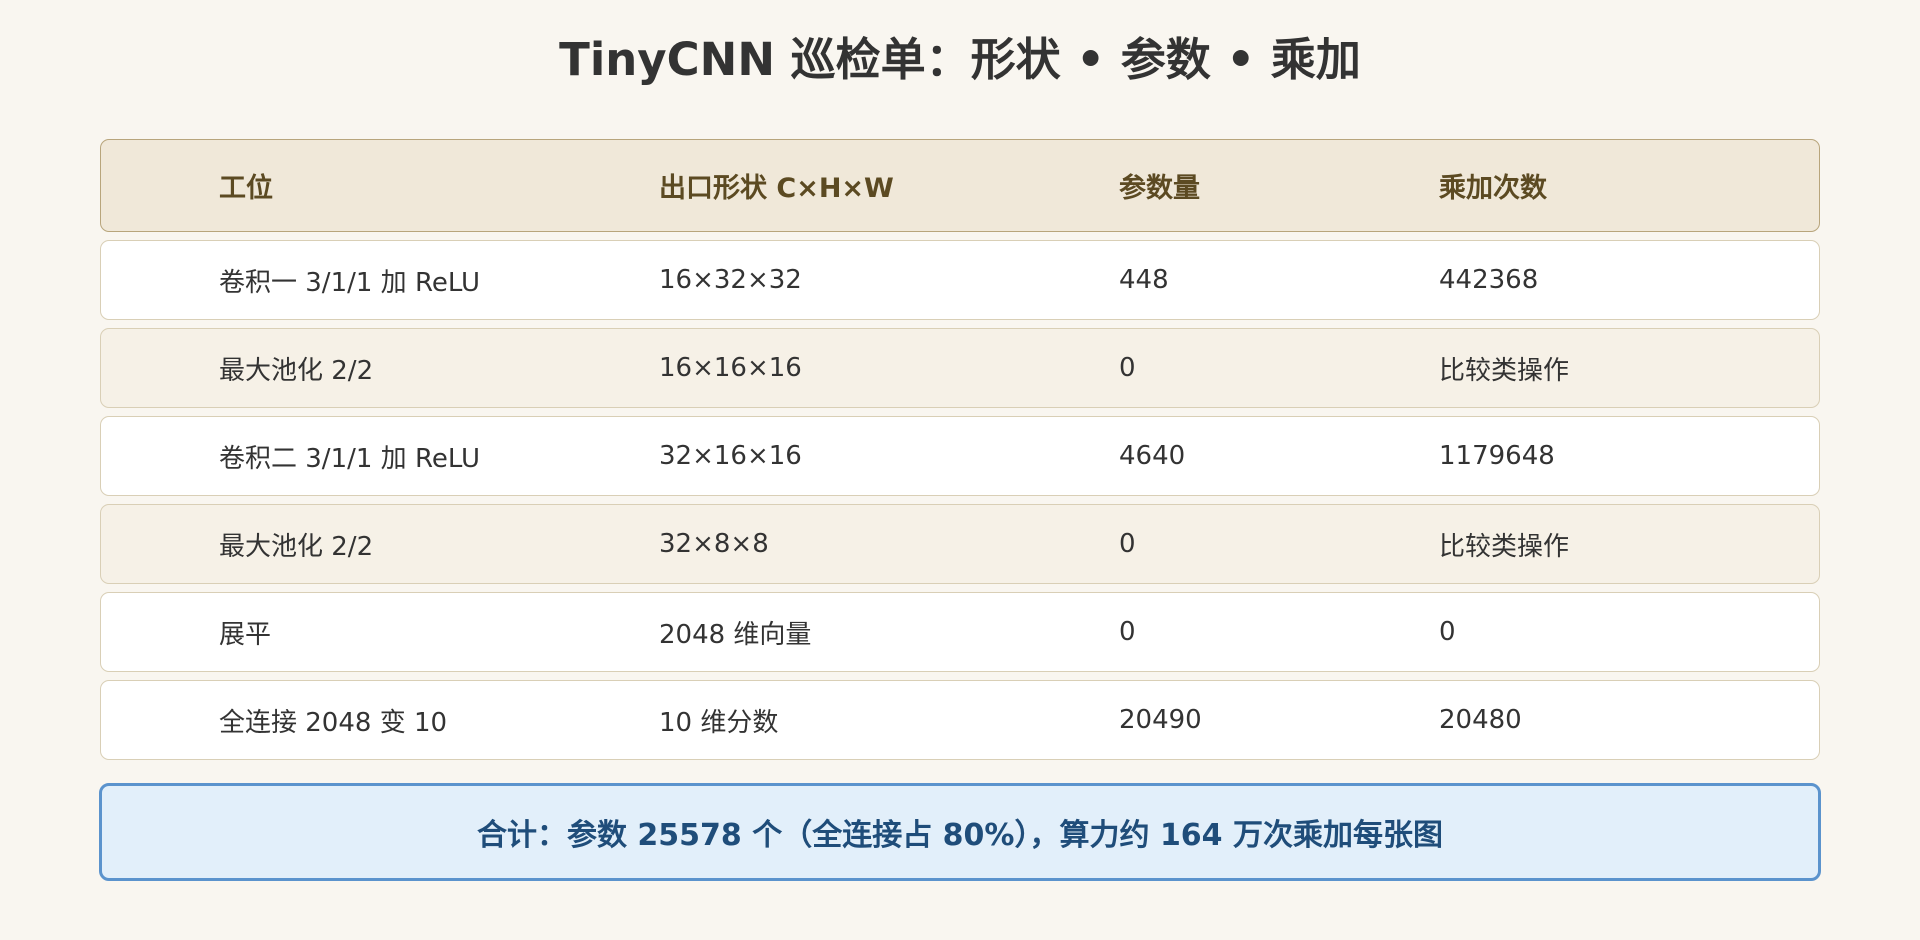 This screenshot has height=940, width=1920. I want to click on table-header-row: 工位 出口形状 C×H×W 参数量 乘加次数, so click(960, 185).